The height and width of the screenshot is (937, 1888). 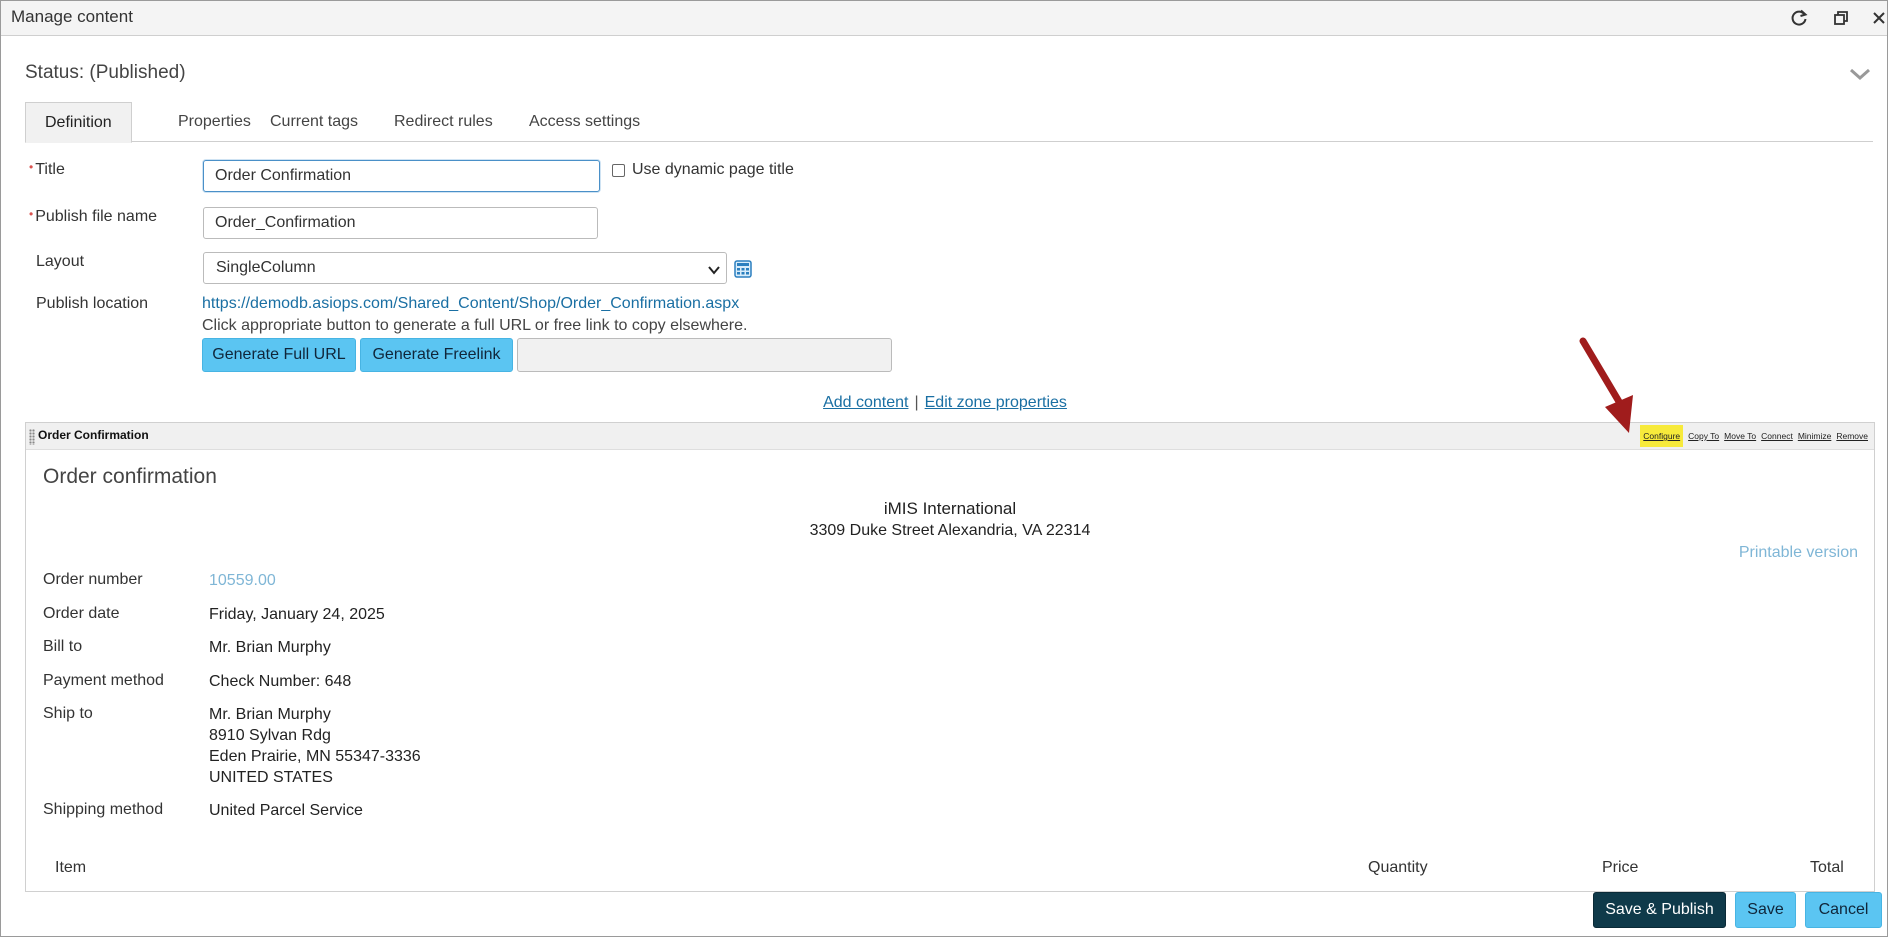 What do you see at coordinates (103, 809) in the screenshot?
I see `shipping-method-label: Shipping method` at bounding box center [103, 809].